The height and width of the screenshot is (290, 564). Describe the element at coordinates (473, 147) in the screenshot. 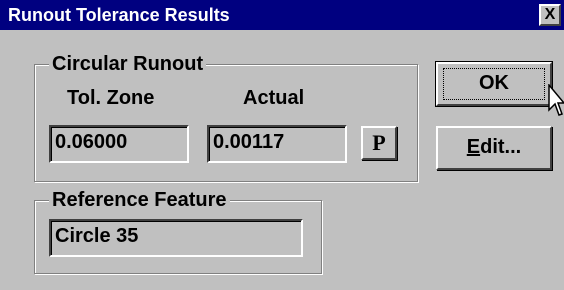

I see `edit-button-mnemonic: E` at that location.